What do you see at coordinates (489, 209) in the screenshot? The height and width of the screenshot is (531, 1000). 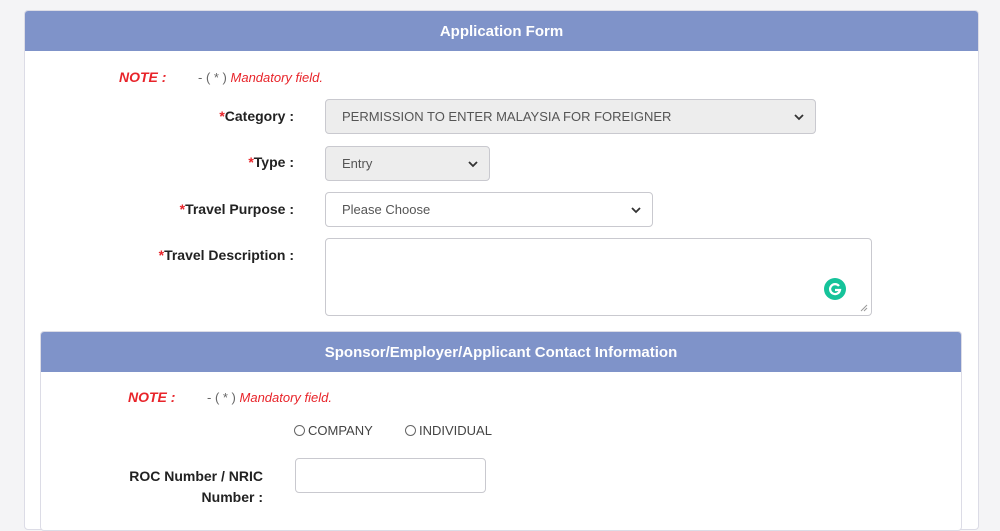 I see `travel-purpose-select: Please Choose` at bounding box center [489, 209].